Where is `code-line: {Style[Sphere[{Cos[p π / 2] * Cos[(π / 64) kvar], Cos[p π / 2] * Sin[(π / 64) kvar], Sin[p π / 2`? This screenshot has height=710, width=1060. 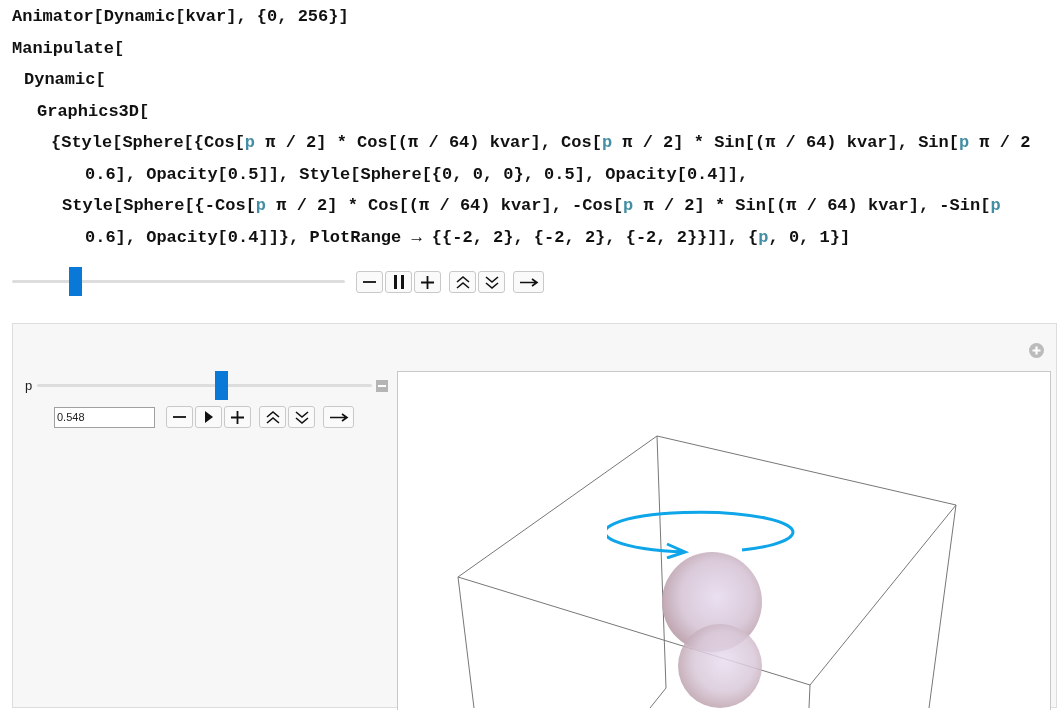 code-line: {Style[Sphere[{Cos[p π / 2] * Cos[(π / 64) kvar], Cos[p π / 2] * Sin[(π / 64) kvar], Sin[p π / 2 is located at coordinates (541, 143).